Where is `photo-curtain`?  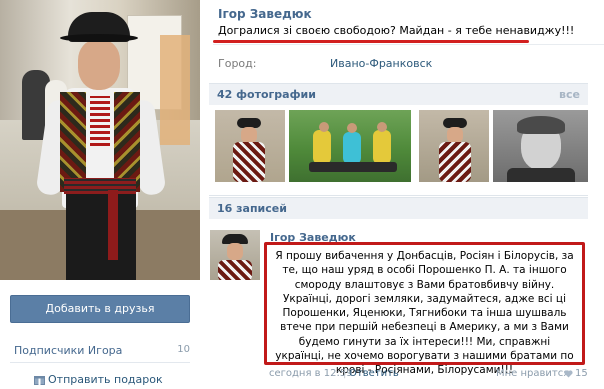
photo-curtain is located at coordinates (175, 90).